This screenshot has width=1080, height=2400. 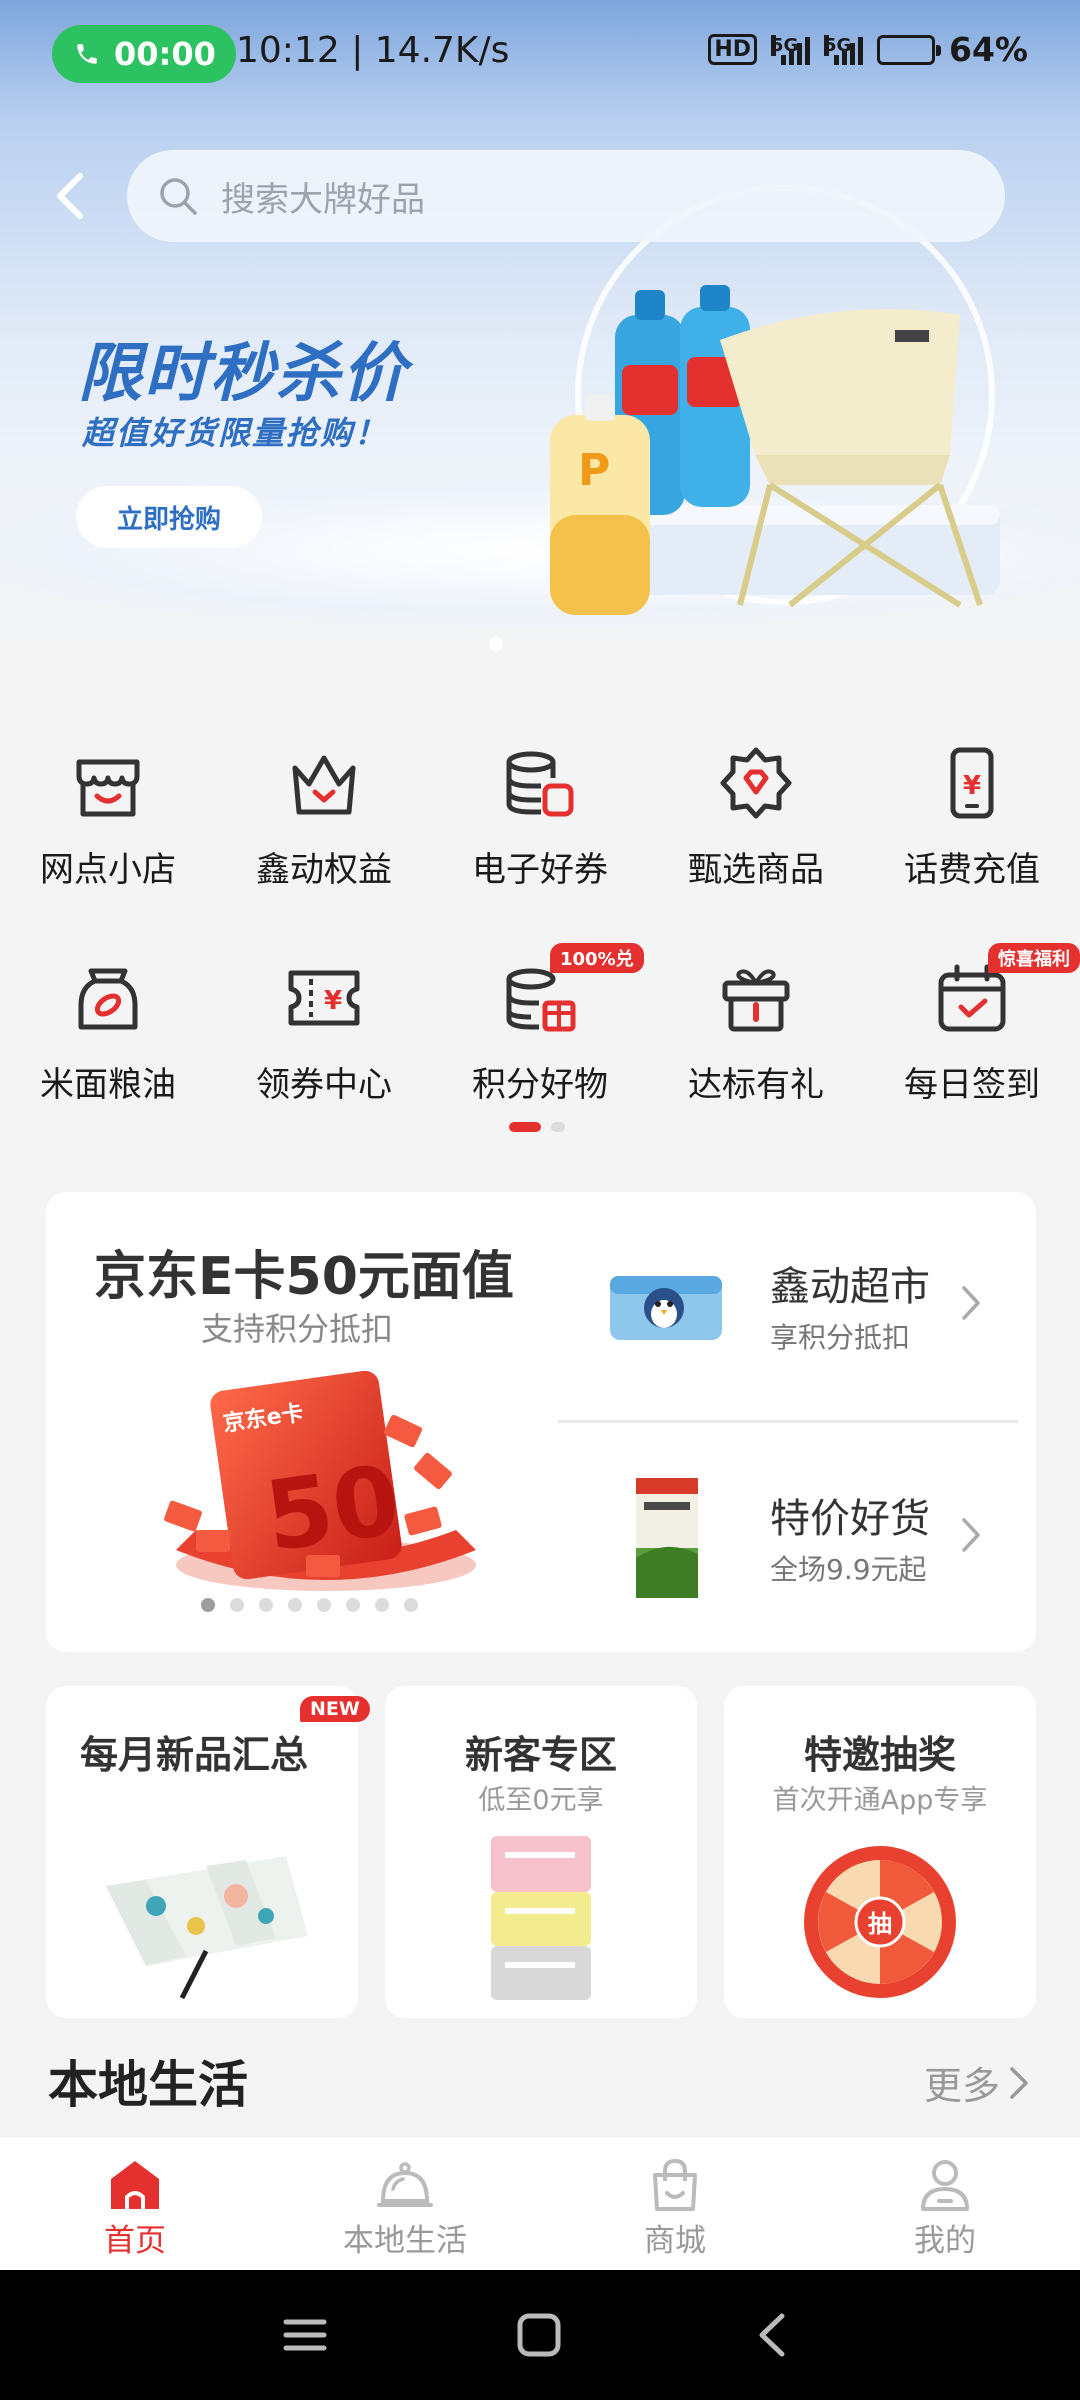 What do you see at coordinates (978, 2082) in the screenshot?
I see `local-life-more-link: 更多` at bounding box center [978, 2082].